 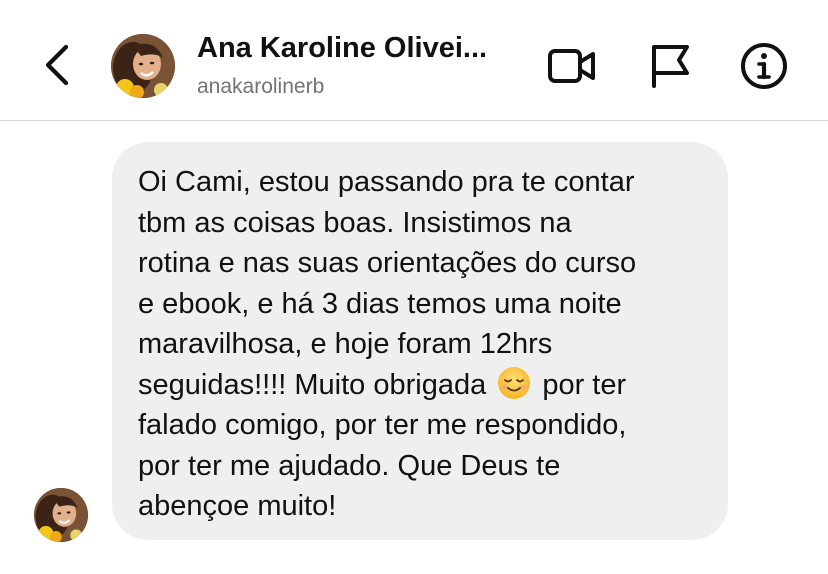 I want to click on info-button, so click(x=764, y=66).